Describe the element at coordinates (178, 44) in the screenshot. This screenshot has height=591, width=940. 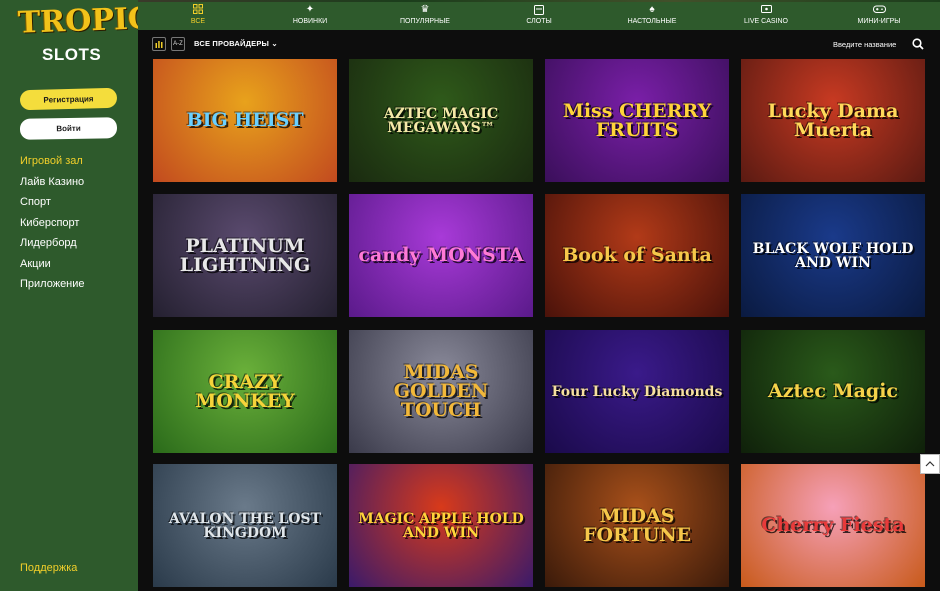
I see `sort-az-button: A-Z` at that location.